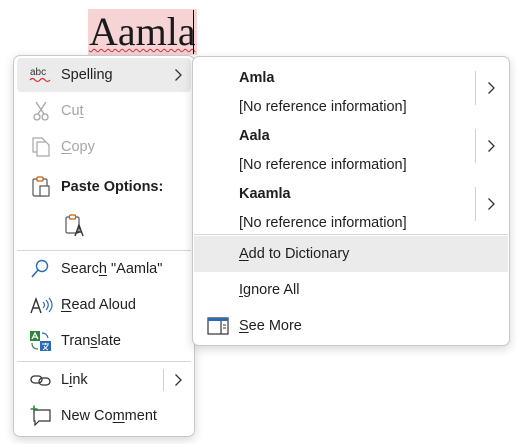 Image resolution: width=528 pixels, height=444 pixels. Describe the element at coordinates (104, 380) in the screenshot. I see `link-menu-item: Link` at that location.